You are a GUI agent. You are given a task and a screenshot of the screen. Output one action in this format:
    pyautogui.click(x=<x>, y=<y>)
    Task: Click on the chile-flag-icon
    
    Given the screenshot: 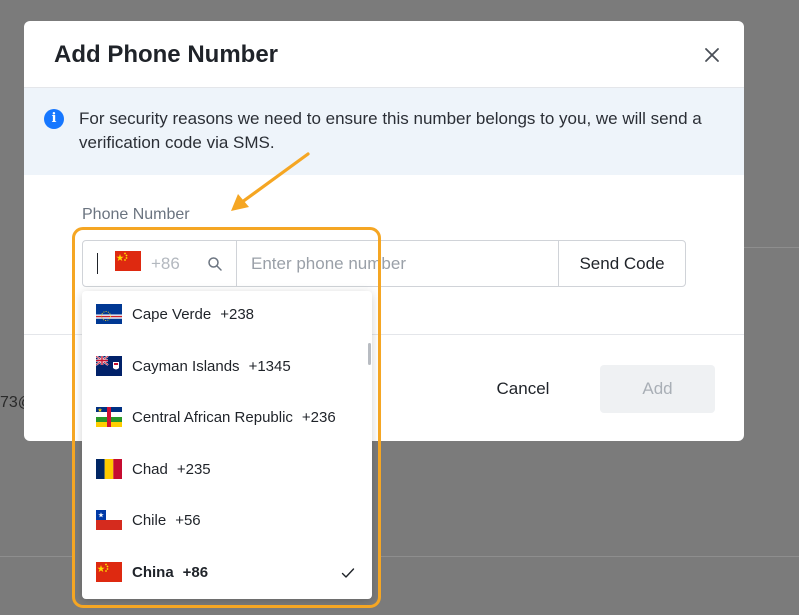 What is the action you would take?
    pyautogui.click(x=109, y=520)
    